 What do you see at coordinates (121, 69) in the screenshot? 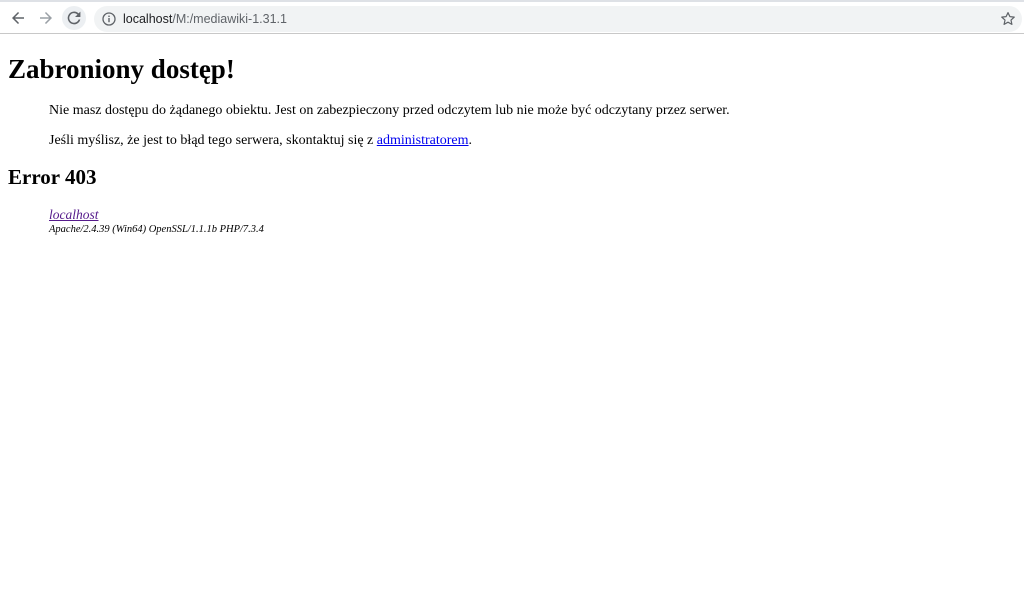
I see `page-title: Zabroniony dostęp!` at bounding box center [121, 69].